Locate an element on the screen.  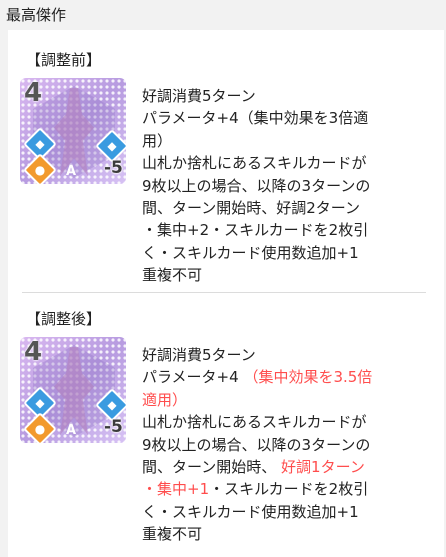
changed-text: 好調1ターン is located at coordinates (323, 467).